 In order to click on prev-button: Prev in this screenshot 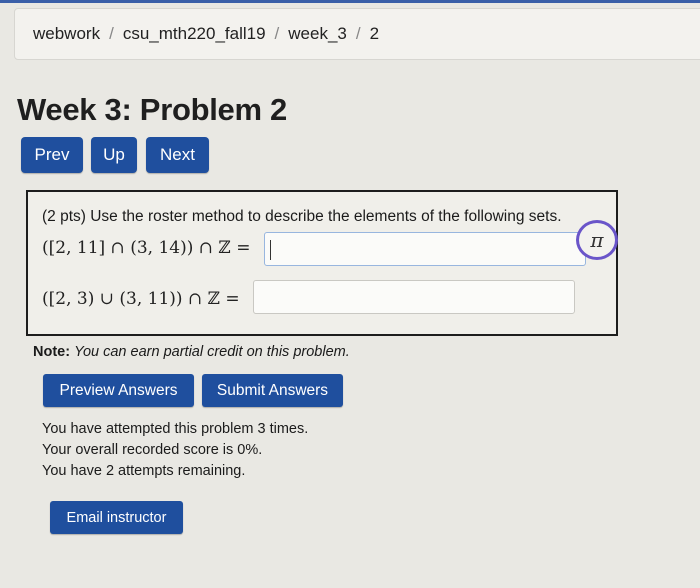, I will do `click(52, 155)`.